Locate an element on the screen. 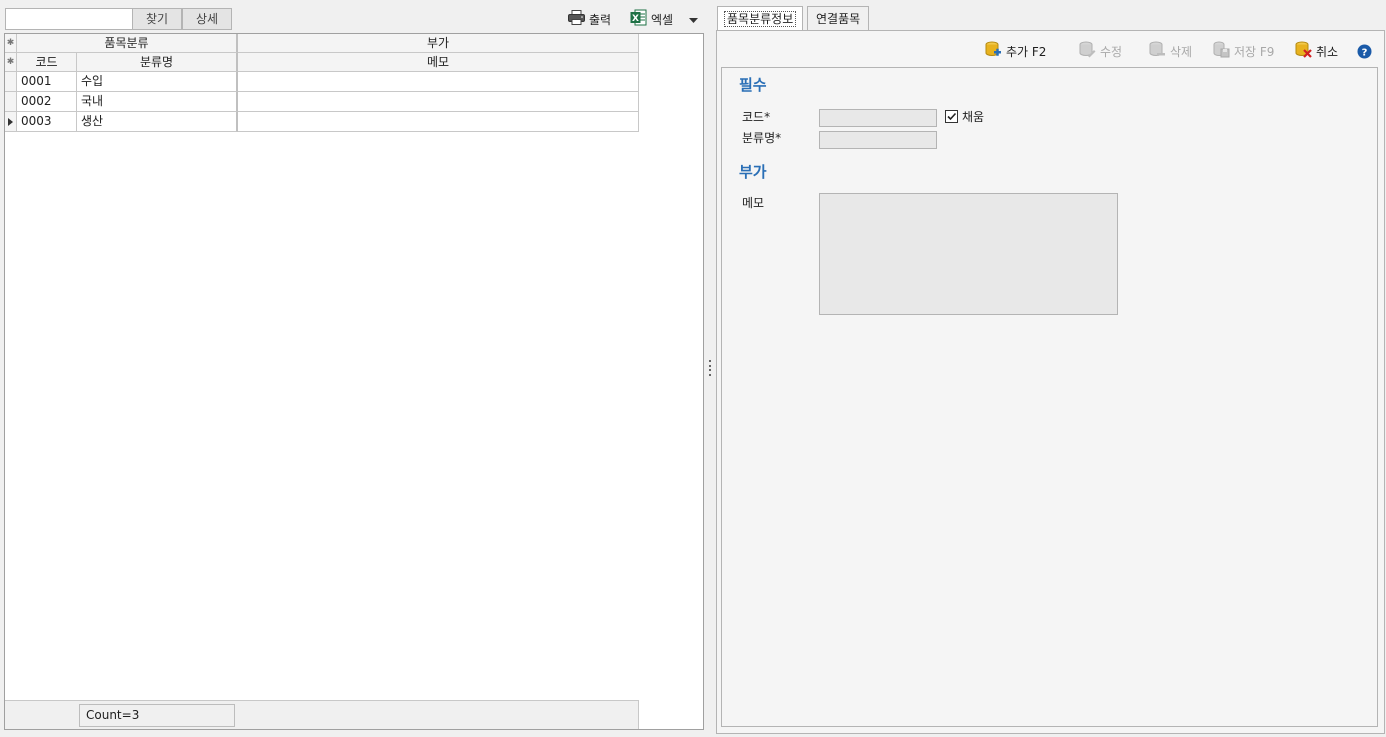  cancel-button: 취소 is located at coordinates (1316, 51).